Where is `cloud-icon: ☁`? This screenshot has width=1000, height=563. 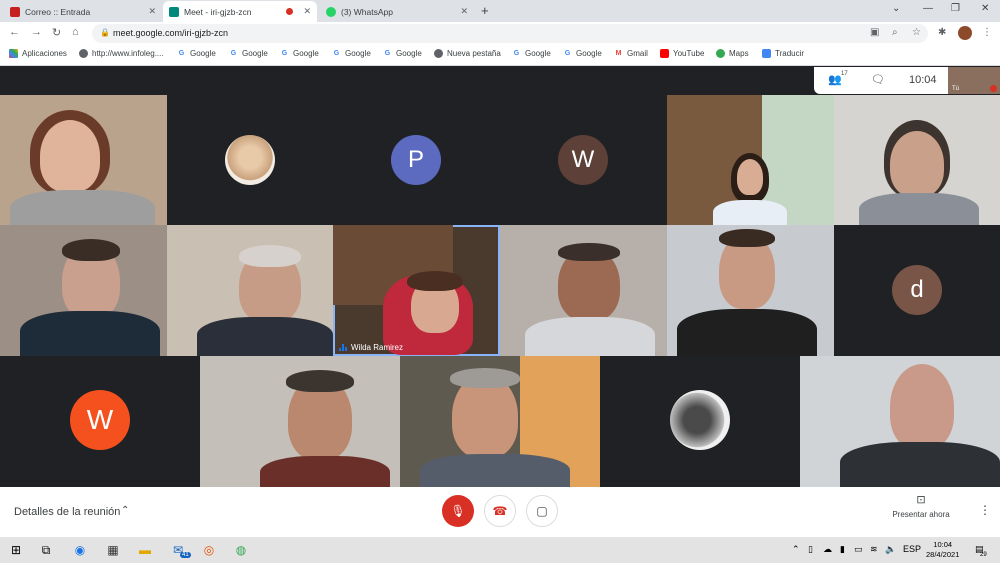 cloud-icon: ☁ is located at coordinates (827, 549).